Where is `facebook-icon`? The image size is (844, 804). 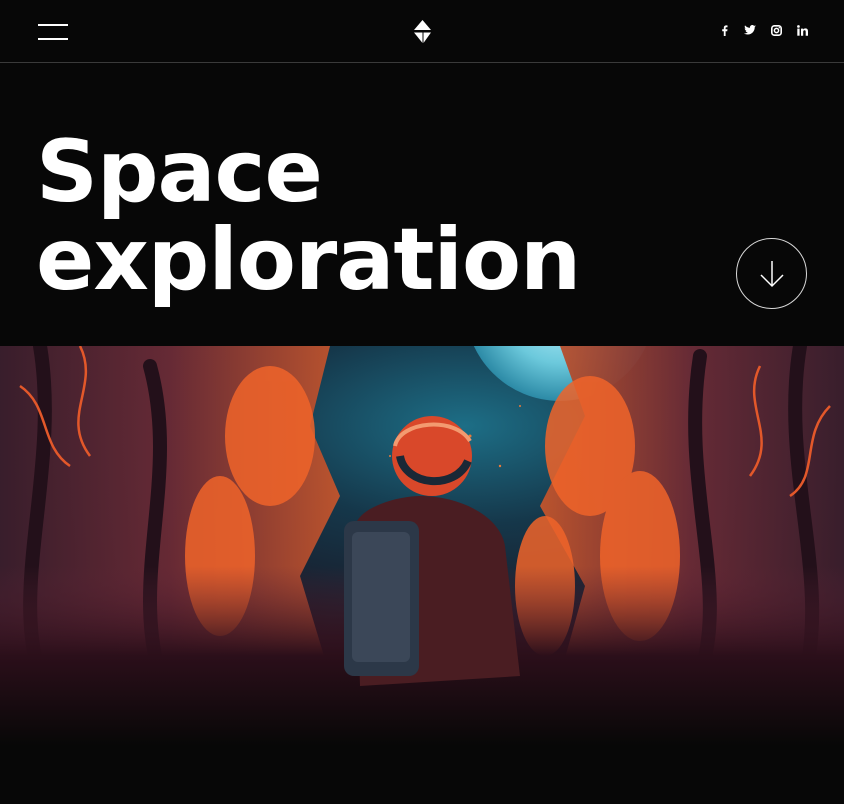
facebook-icon is located at coordinates (724, 30).